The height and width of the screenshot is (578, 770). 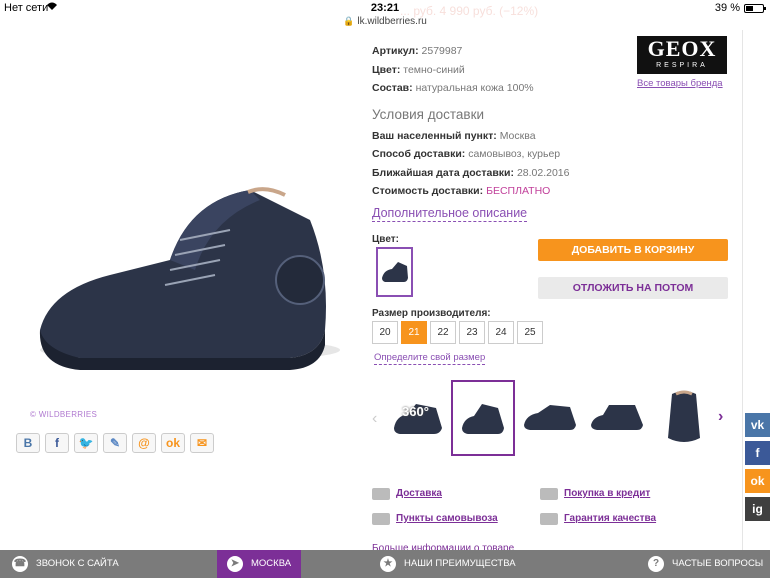 I want to click on advantages-button: ★ НАШИ ПРЕИМУЩЕСТВА, so click(x=448, y=564).